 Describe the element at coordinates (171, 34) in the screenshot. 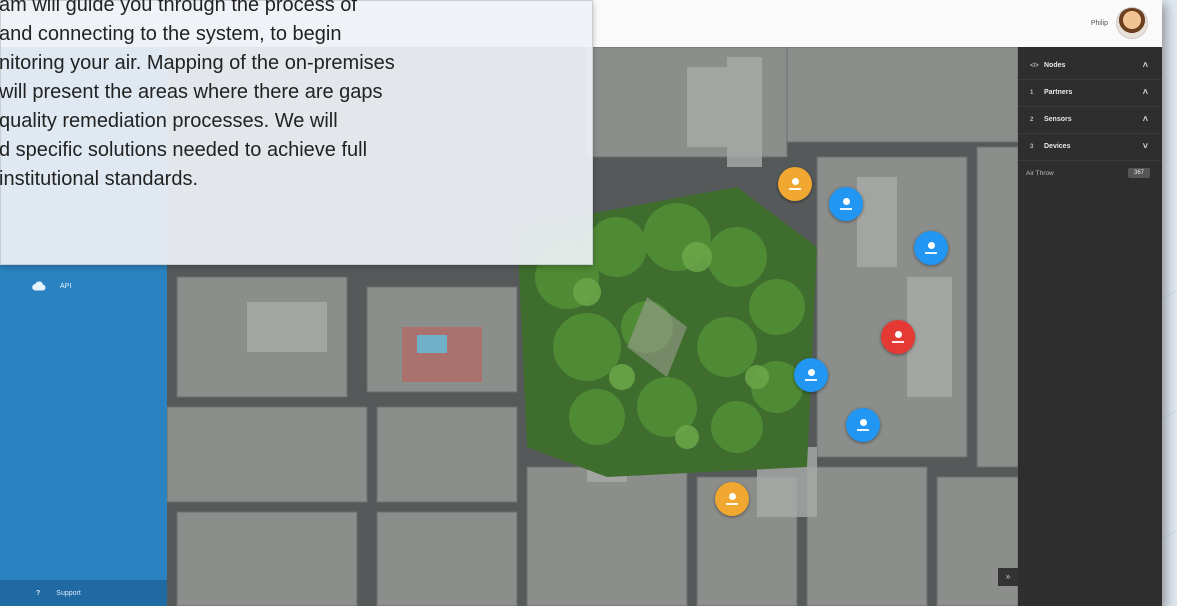

I see `tooltip-text-line: and connecting to the system, to begin` at that location.